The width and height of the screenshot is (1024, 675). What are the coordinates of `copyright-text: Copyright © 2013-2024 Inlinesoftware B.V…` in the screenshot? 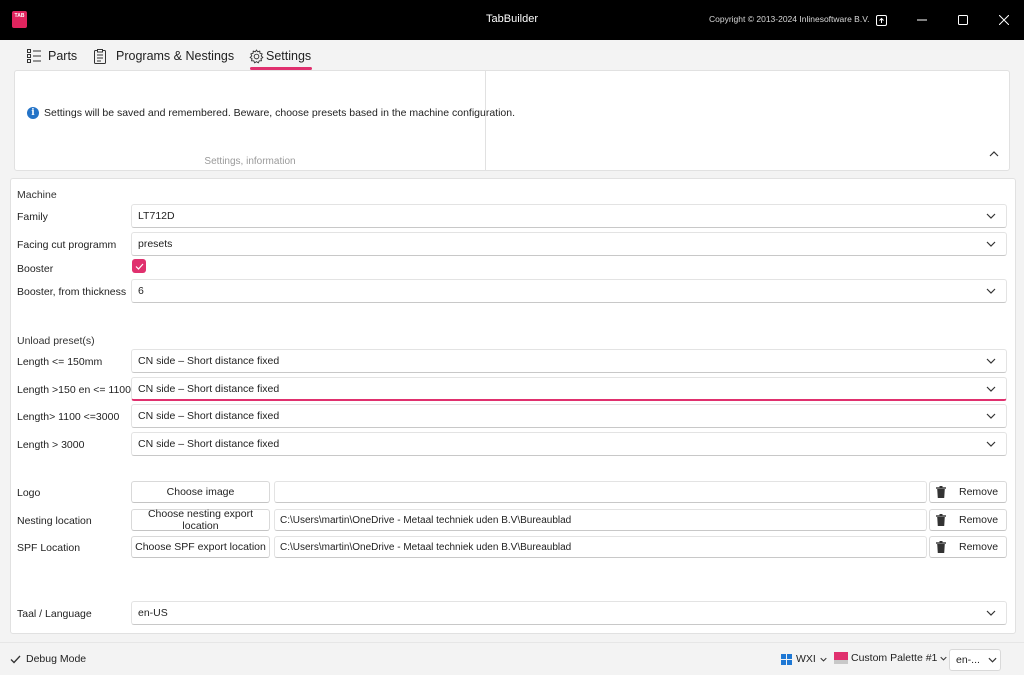 It's located at (789, 19).